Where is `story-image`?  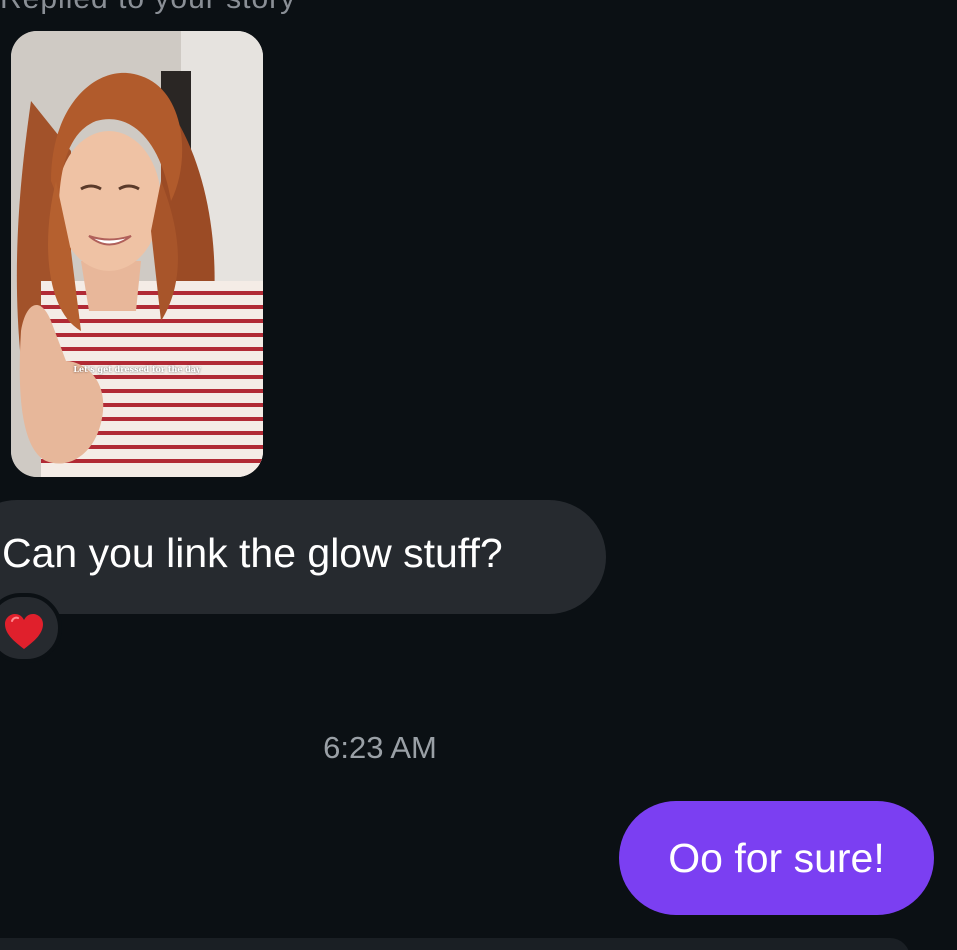
story-image is located at coordinates (137, 254).